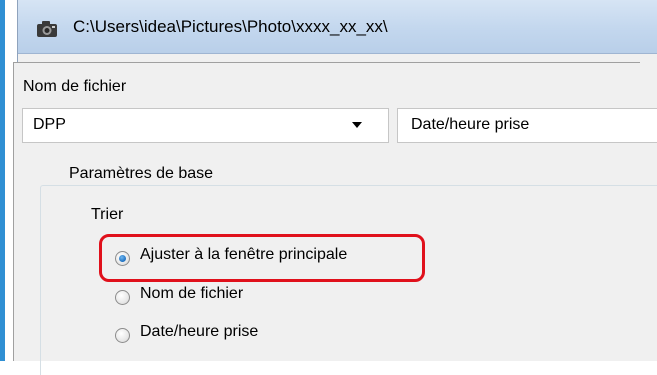 Image resolution: width=657 pixels, height=375 pixels. Describe the element at coordinates (357, 125) in the screenshot. I see `chevron-down-icon` at that location.